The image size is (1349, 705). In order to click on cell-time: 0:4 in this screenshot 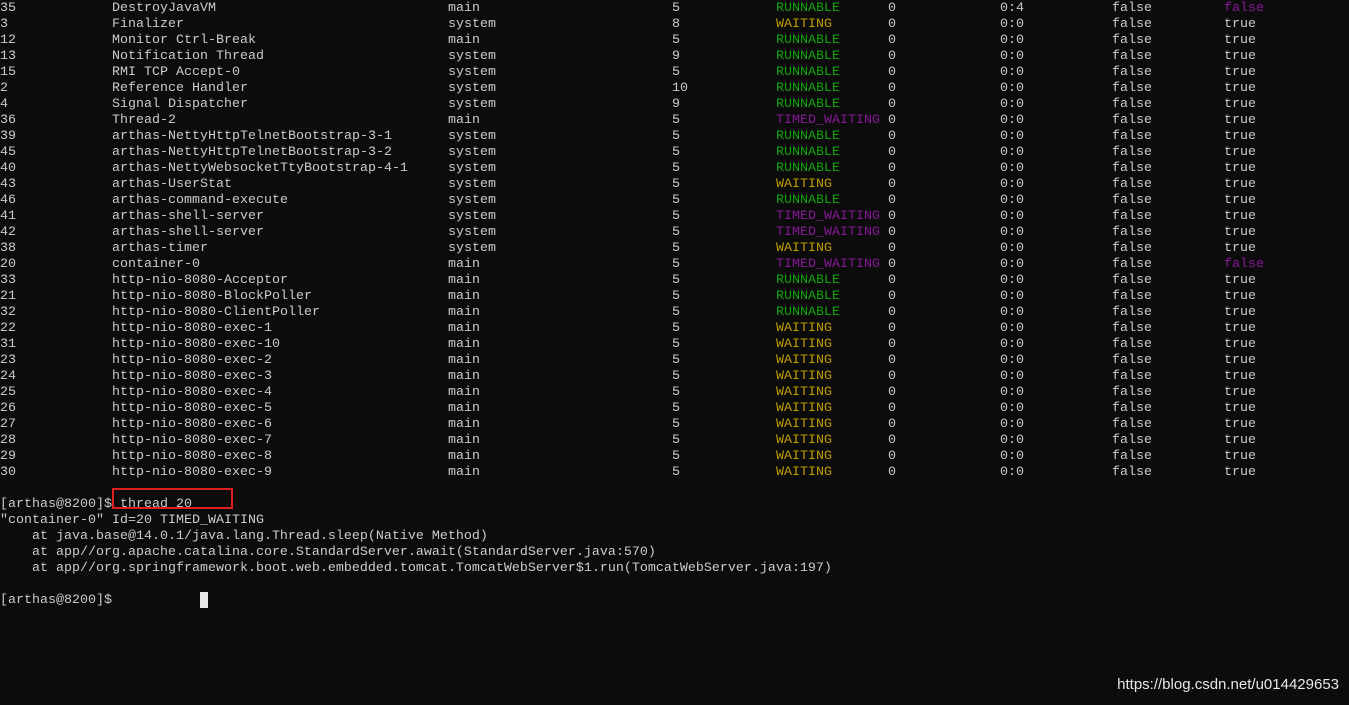, I will do `click(1012, 8)`.